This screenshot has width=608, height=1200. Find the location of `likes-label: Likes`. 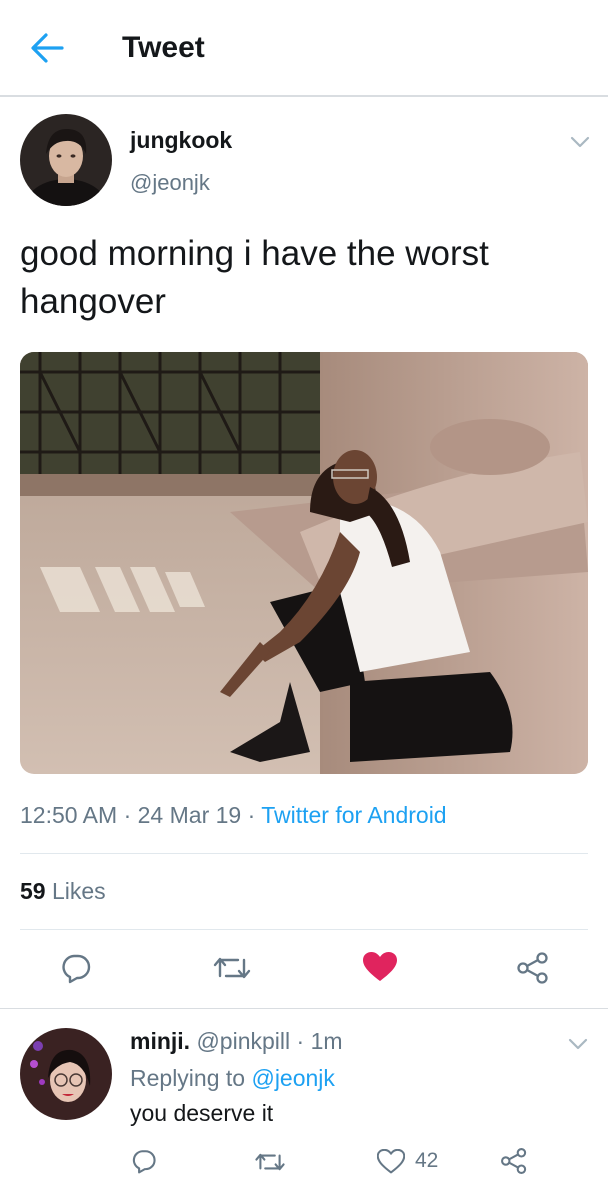

likes-label: Likes is located at coordinates (78, 891).